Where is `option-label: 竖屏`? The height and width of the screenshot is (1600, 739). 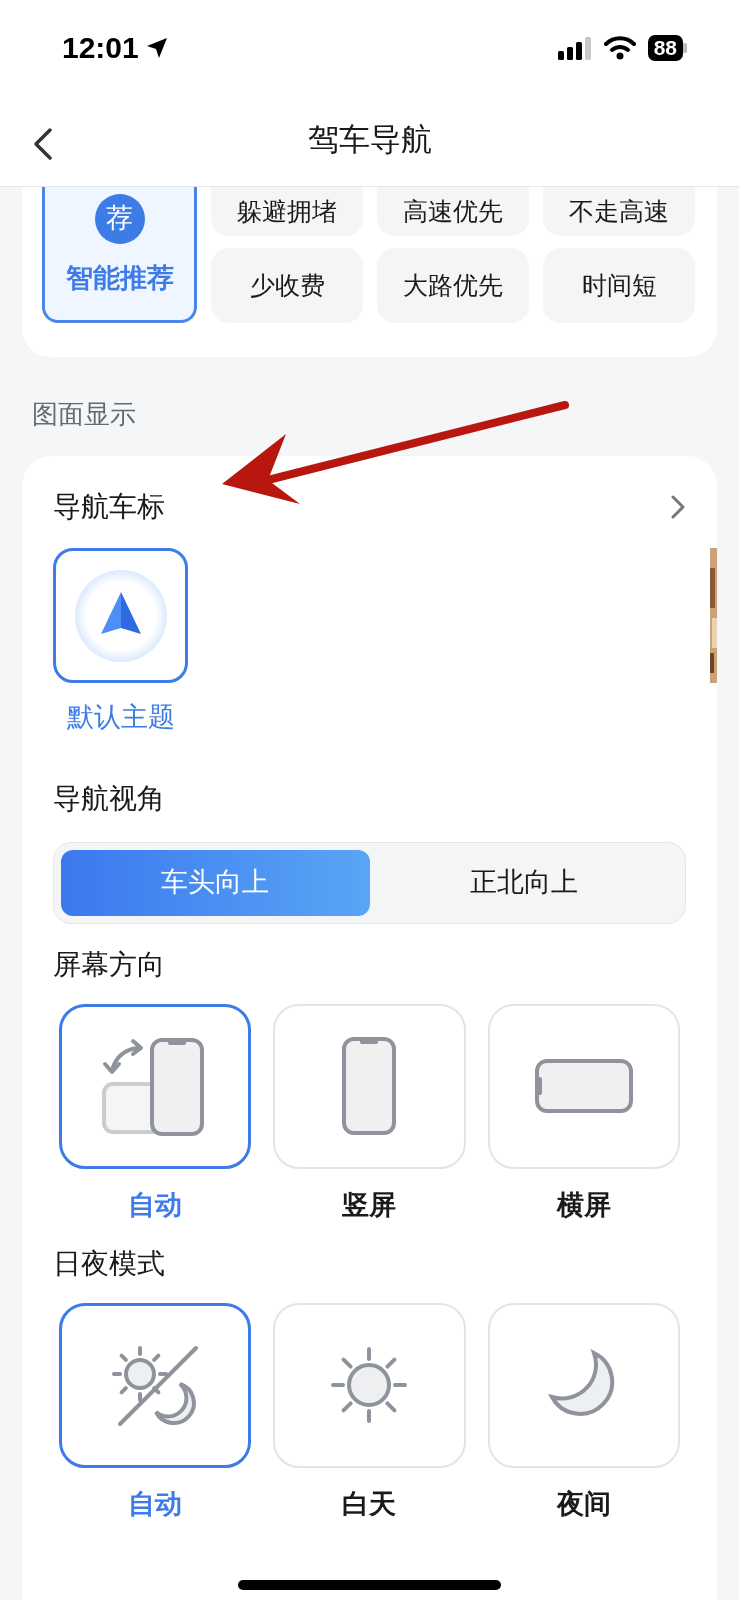
option-label: 竖屏 is located at coordinates (369, 1205).